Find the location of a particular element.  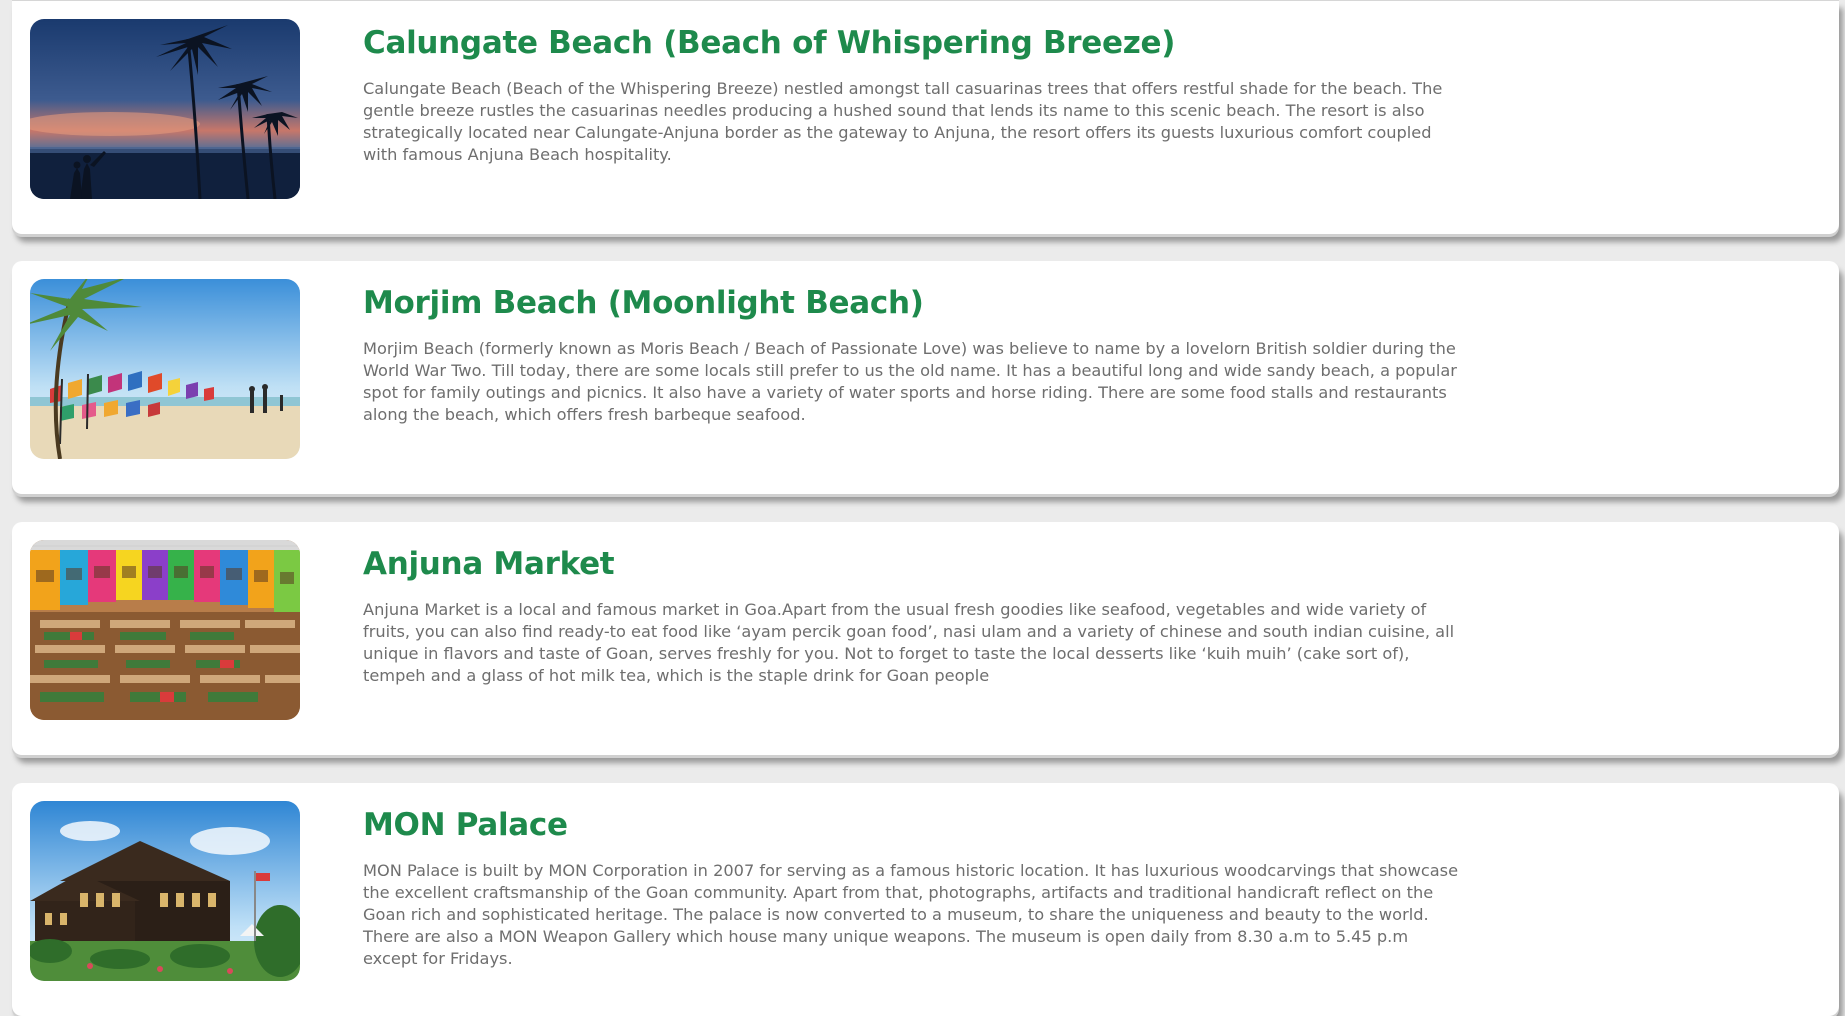

attraction-title: MON Palace is located at coordinates (918, 825).